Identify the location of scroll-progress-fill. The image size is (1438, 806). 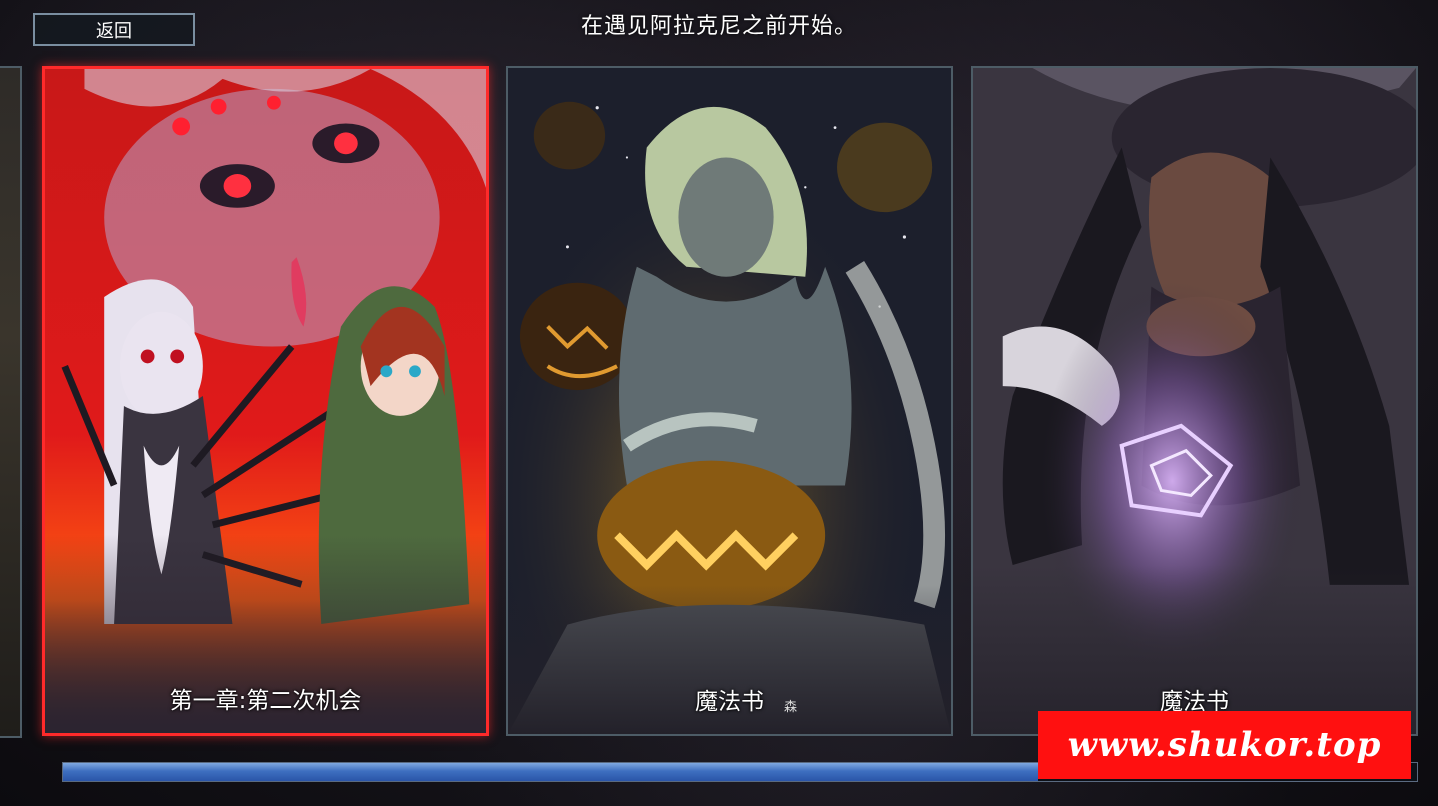
(550, 772).